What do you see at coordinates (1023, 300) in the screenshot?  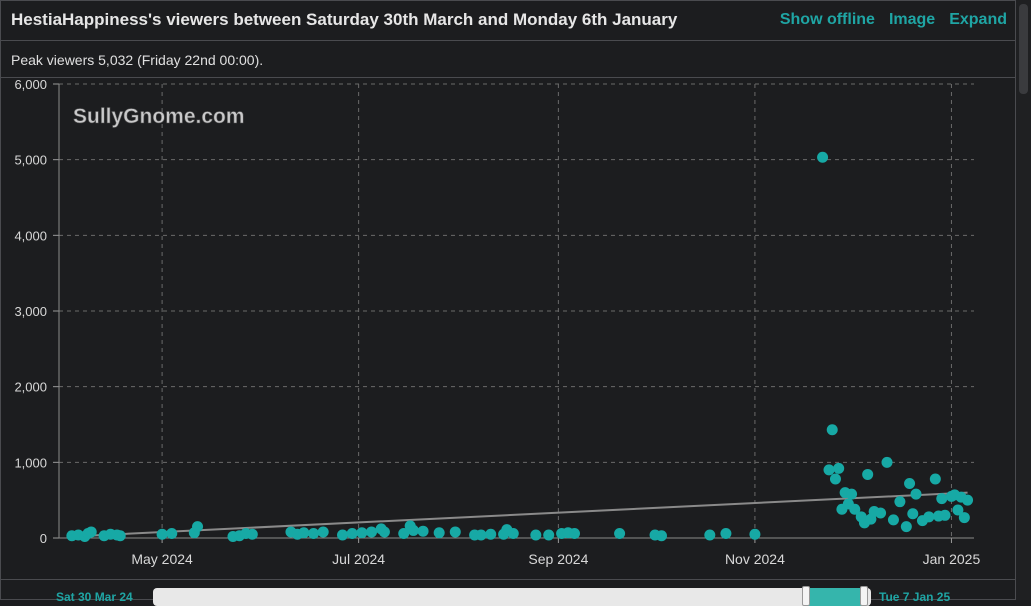 I see `page-scrollbar` at bounding box center [1023, 300].